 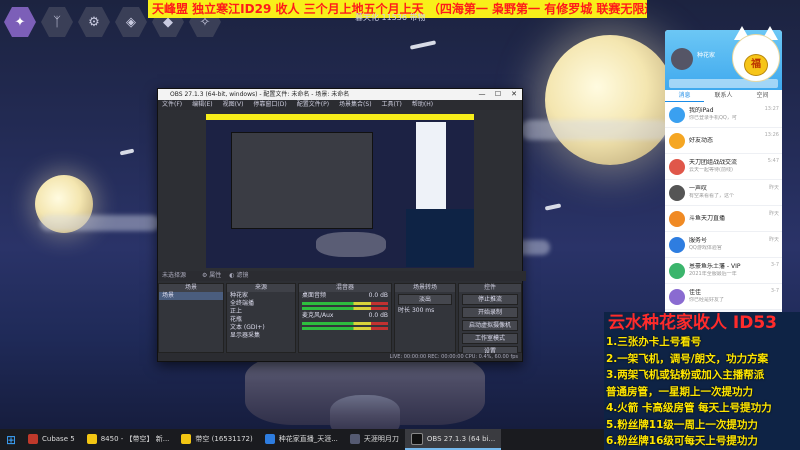 I want to click on sources-dock: 来源 种花家 全终端播 正上 花瓶 文本 (GDI+) 显示器采集, so click(x=261, y=318).